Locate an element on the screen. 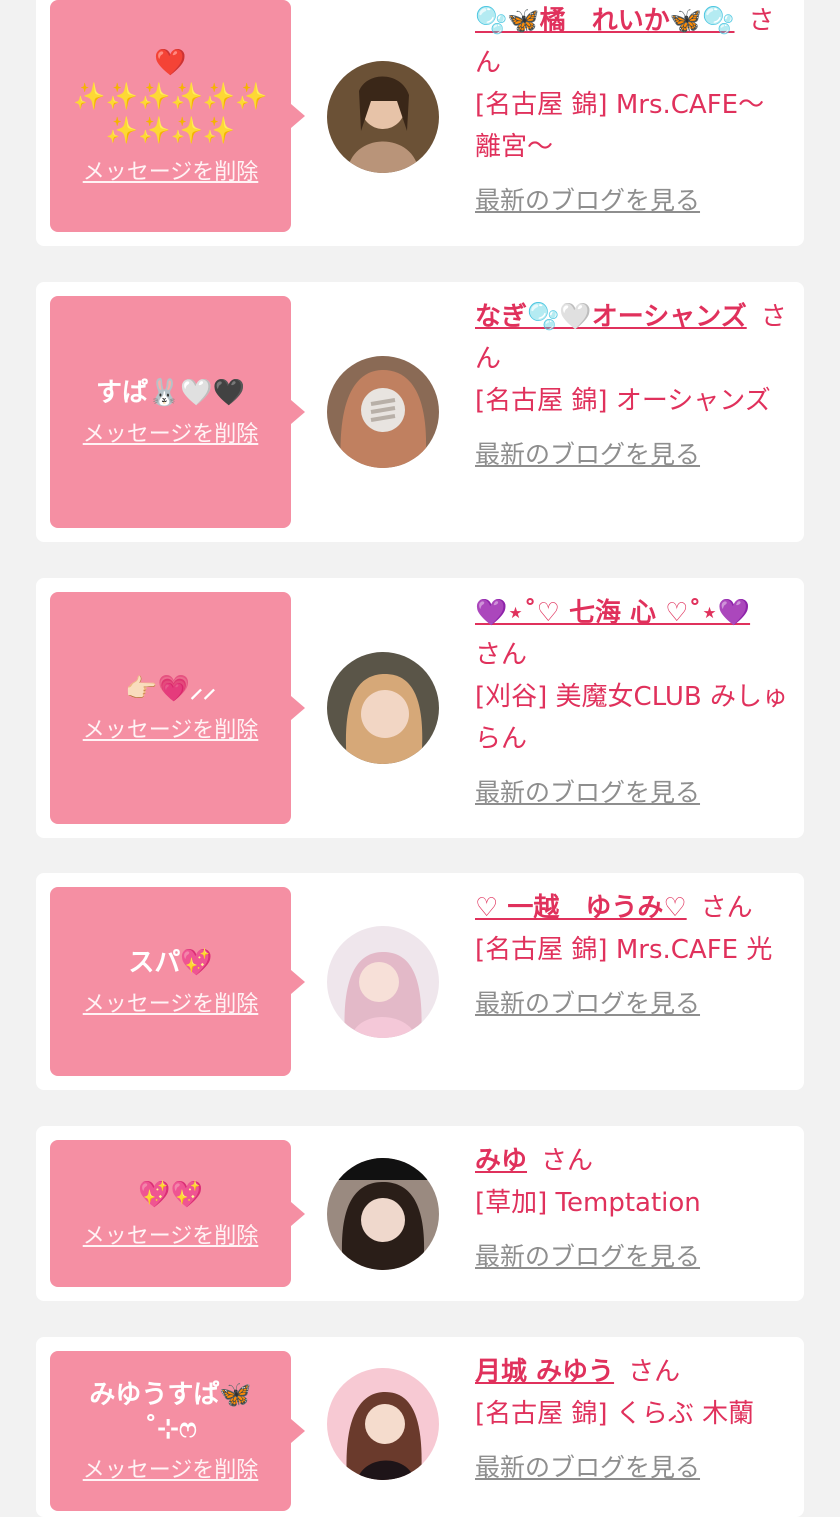 The height and width of the screenshot is (1517, 840). shop-name: [刈谷] 美魔女CLUB みしゅらん is located at coordinates (632, 718).